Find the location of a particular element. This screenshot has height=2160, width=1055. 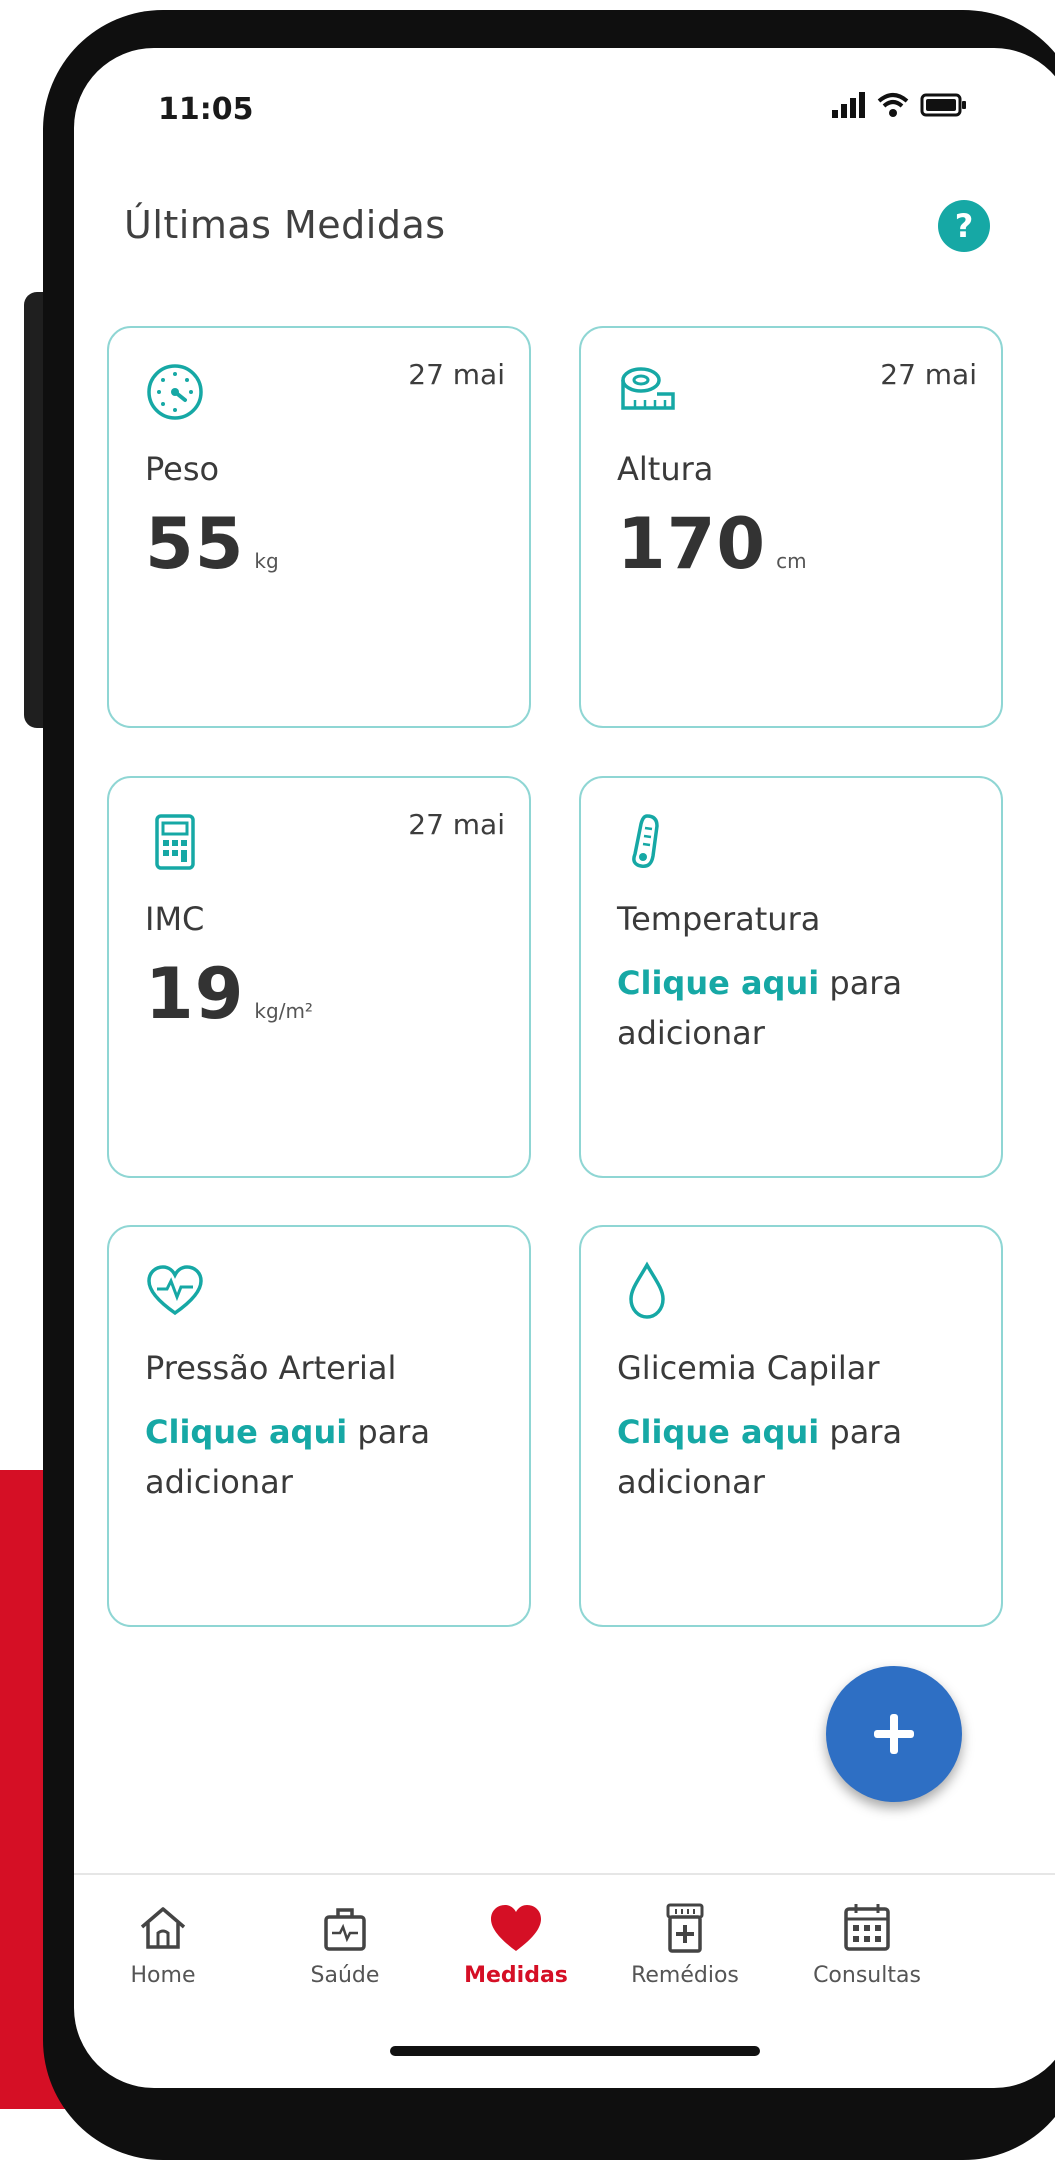

home-icon is located at coordinates (163, 1928).